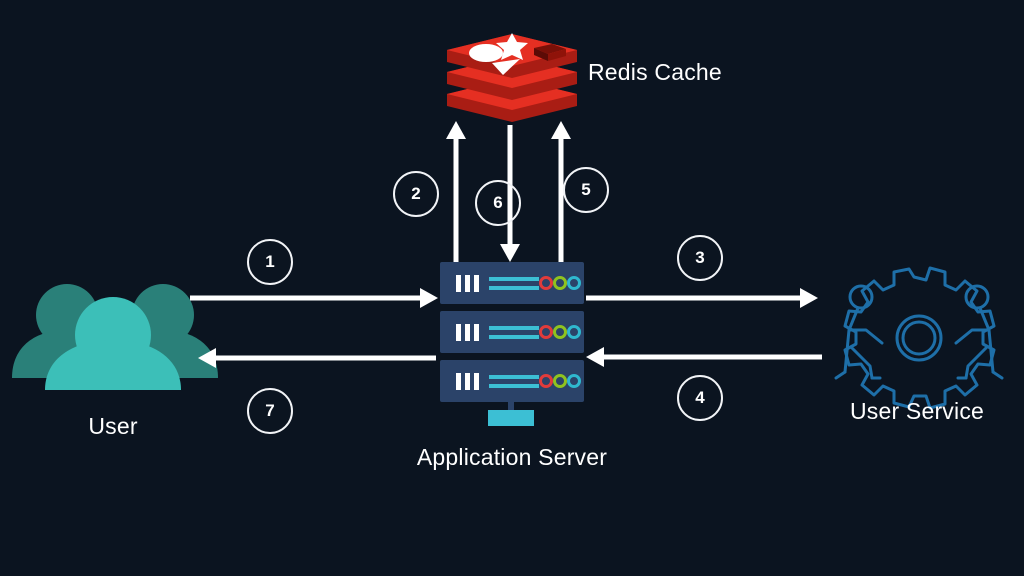 The image size is (1024, 576). I want to click on step-badge-label: 5, so click(586, 189).